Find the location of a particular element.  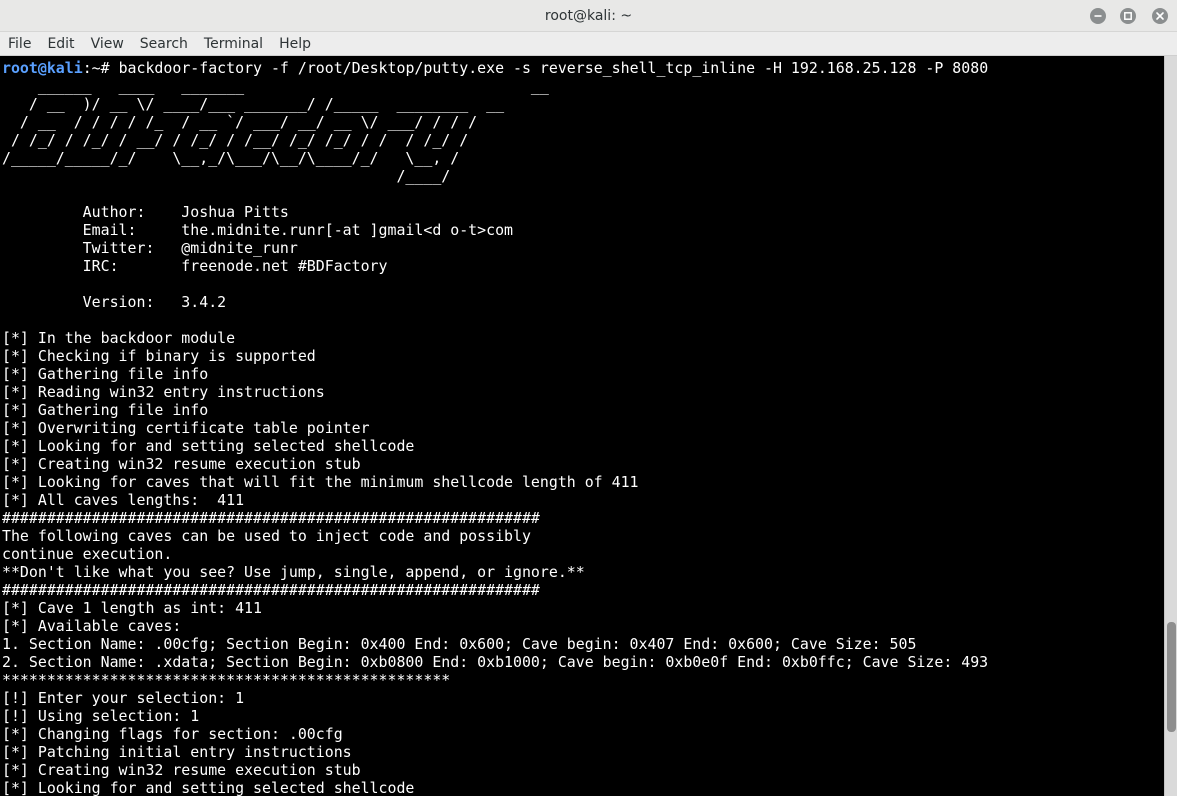

terminal-scrollbar is located at coordinates (1170, 426).